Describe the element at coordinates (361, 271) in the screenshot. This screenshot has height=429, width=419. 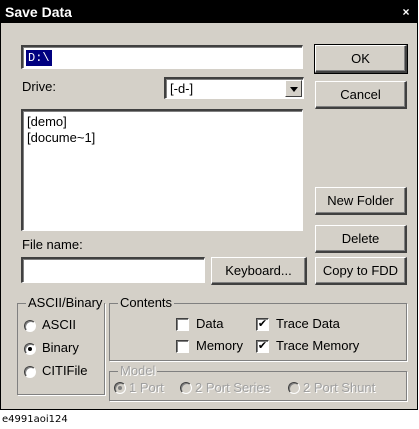
I see `copy-to-fdd-button: Copy to FDD` at that location.